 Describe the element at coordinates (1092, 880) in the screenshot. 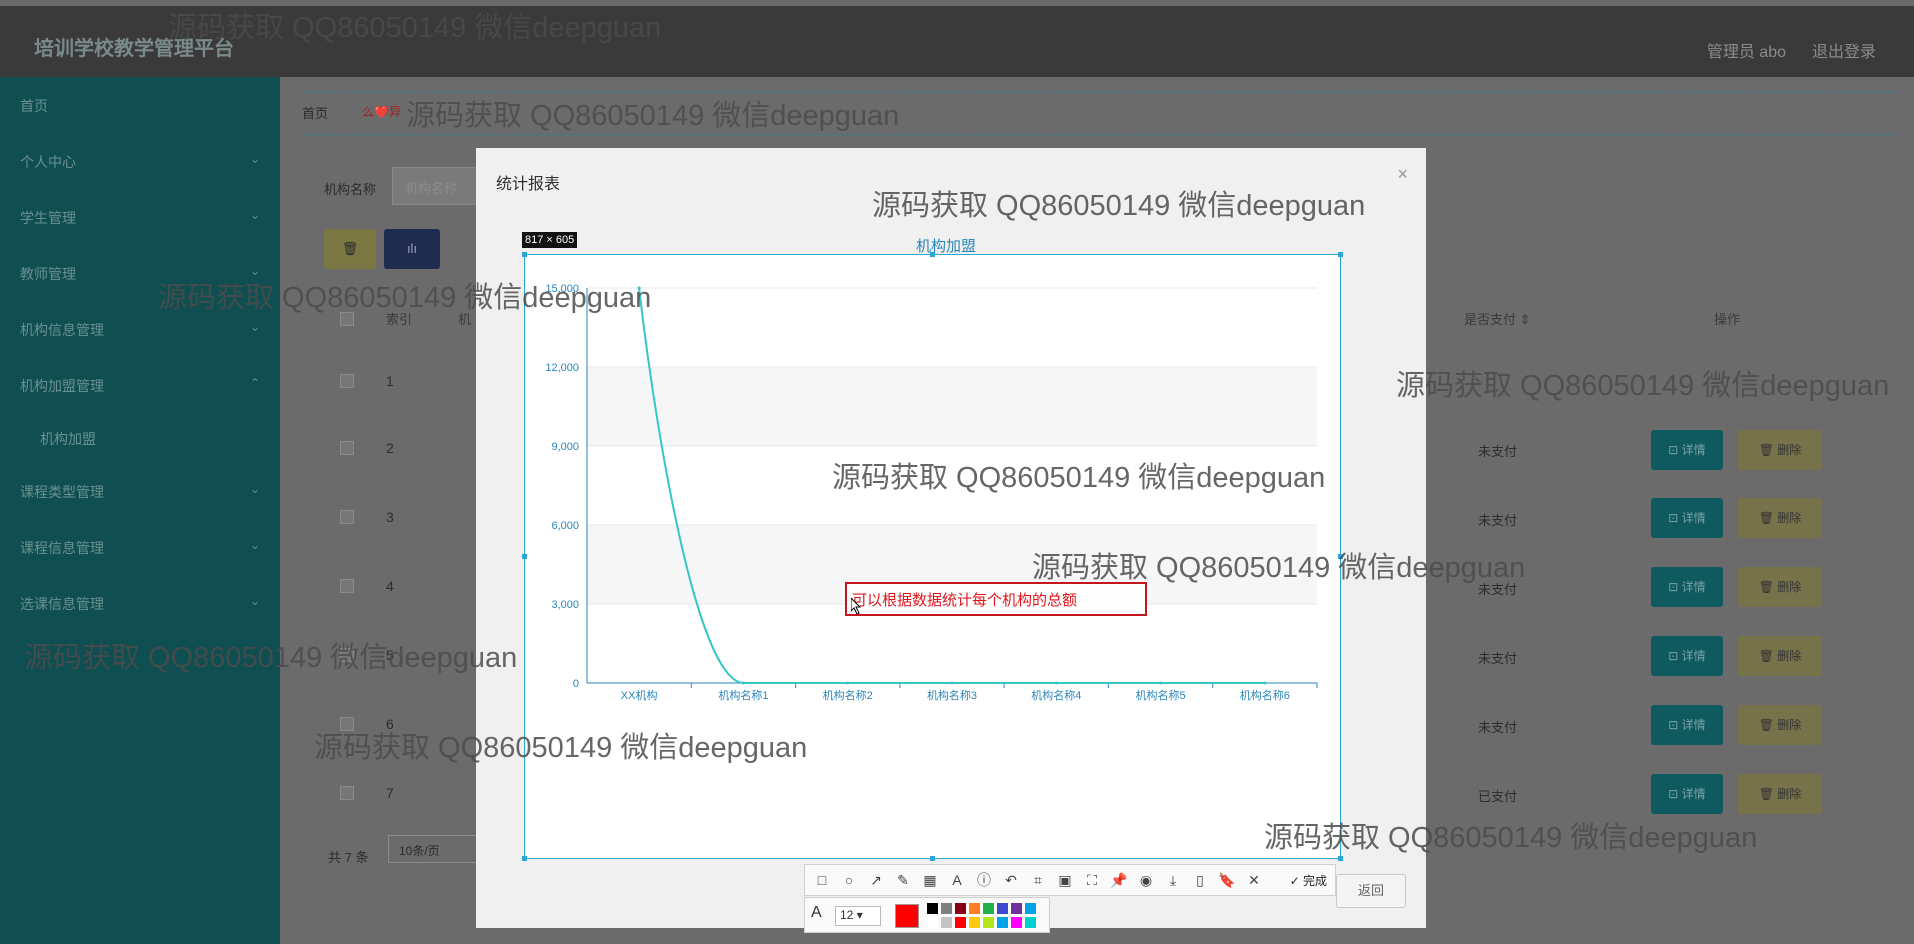

I see `scan-icon: ⛶` at that location.